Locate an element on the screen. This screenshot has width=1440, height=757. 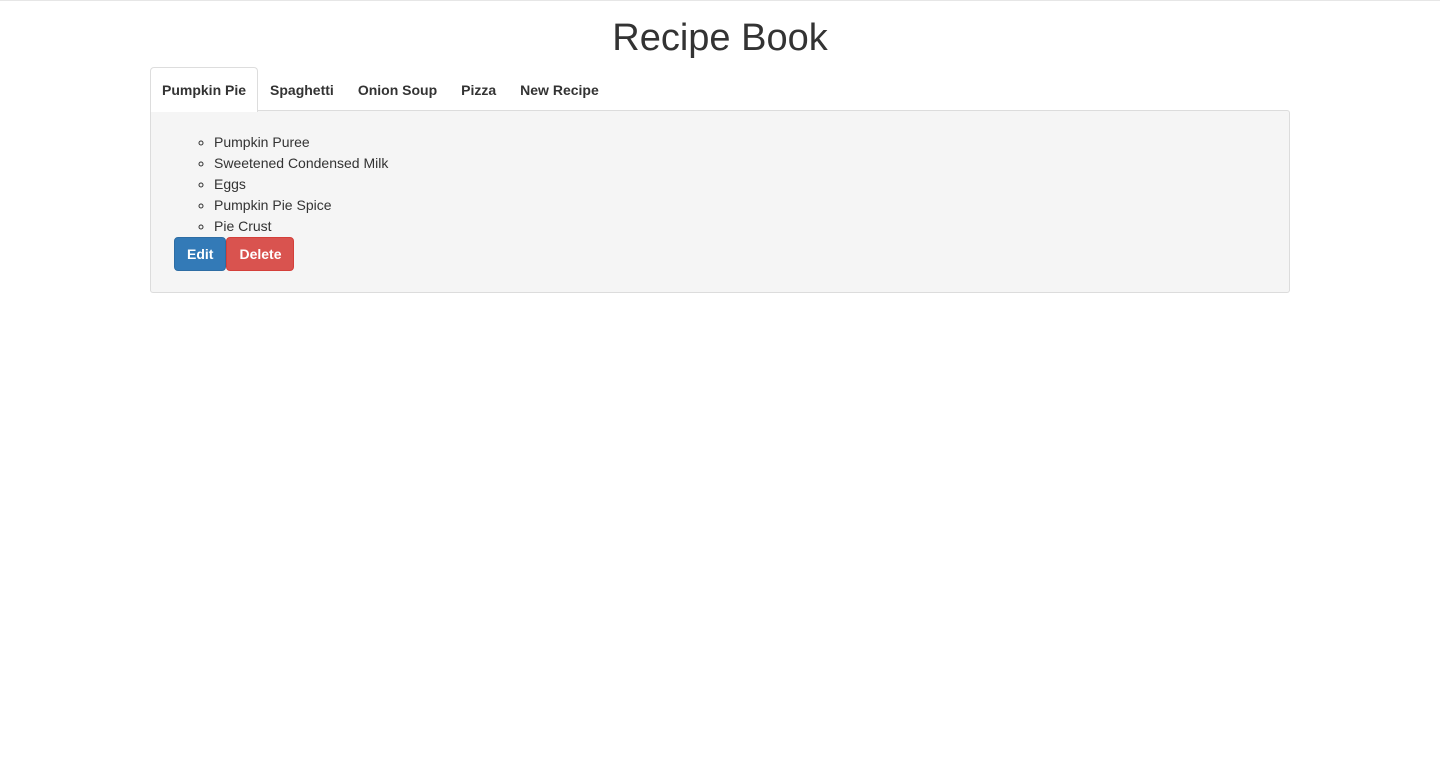
ingredient-item: Sweetened Condensed Milk is located at coordinates (301, 163).